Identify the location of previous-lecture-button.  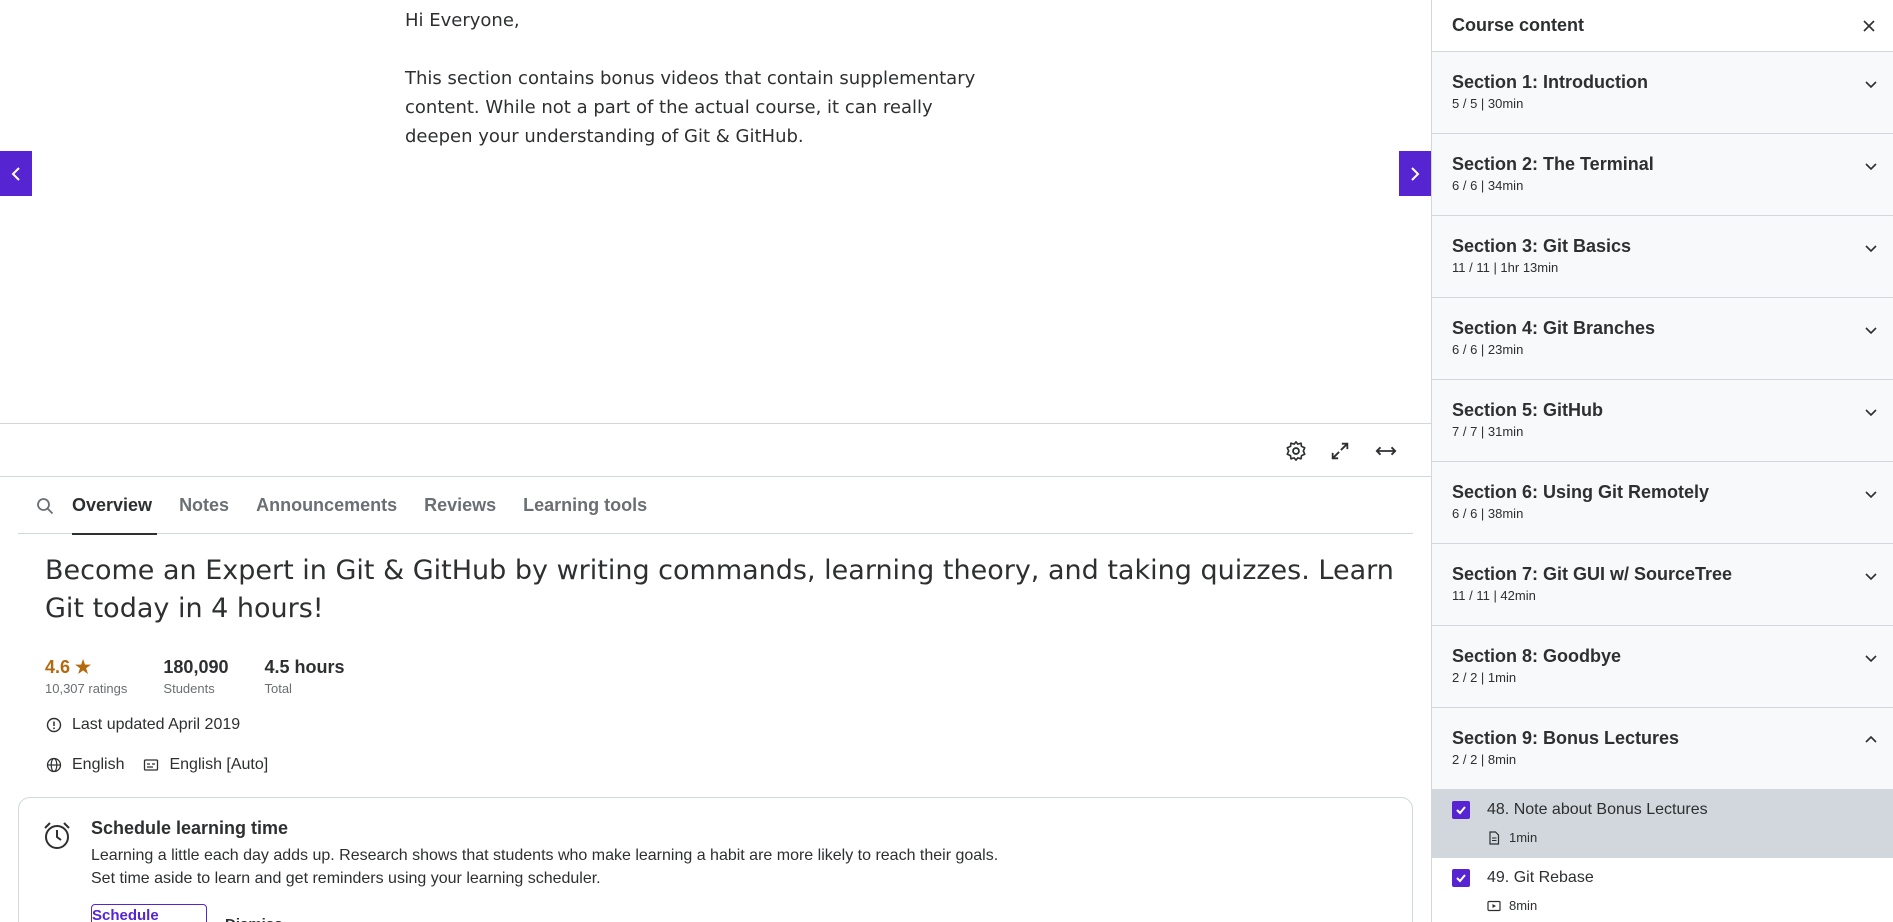
(16, 173).